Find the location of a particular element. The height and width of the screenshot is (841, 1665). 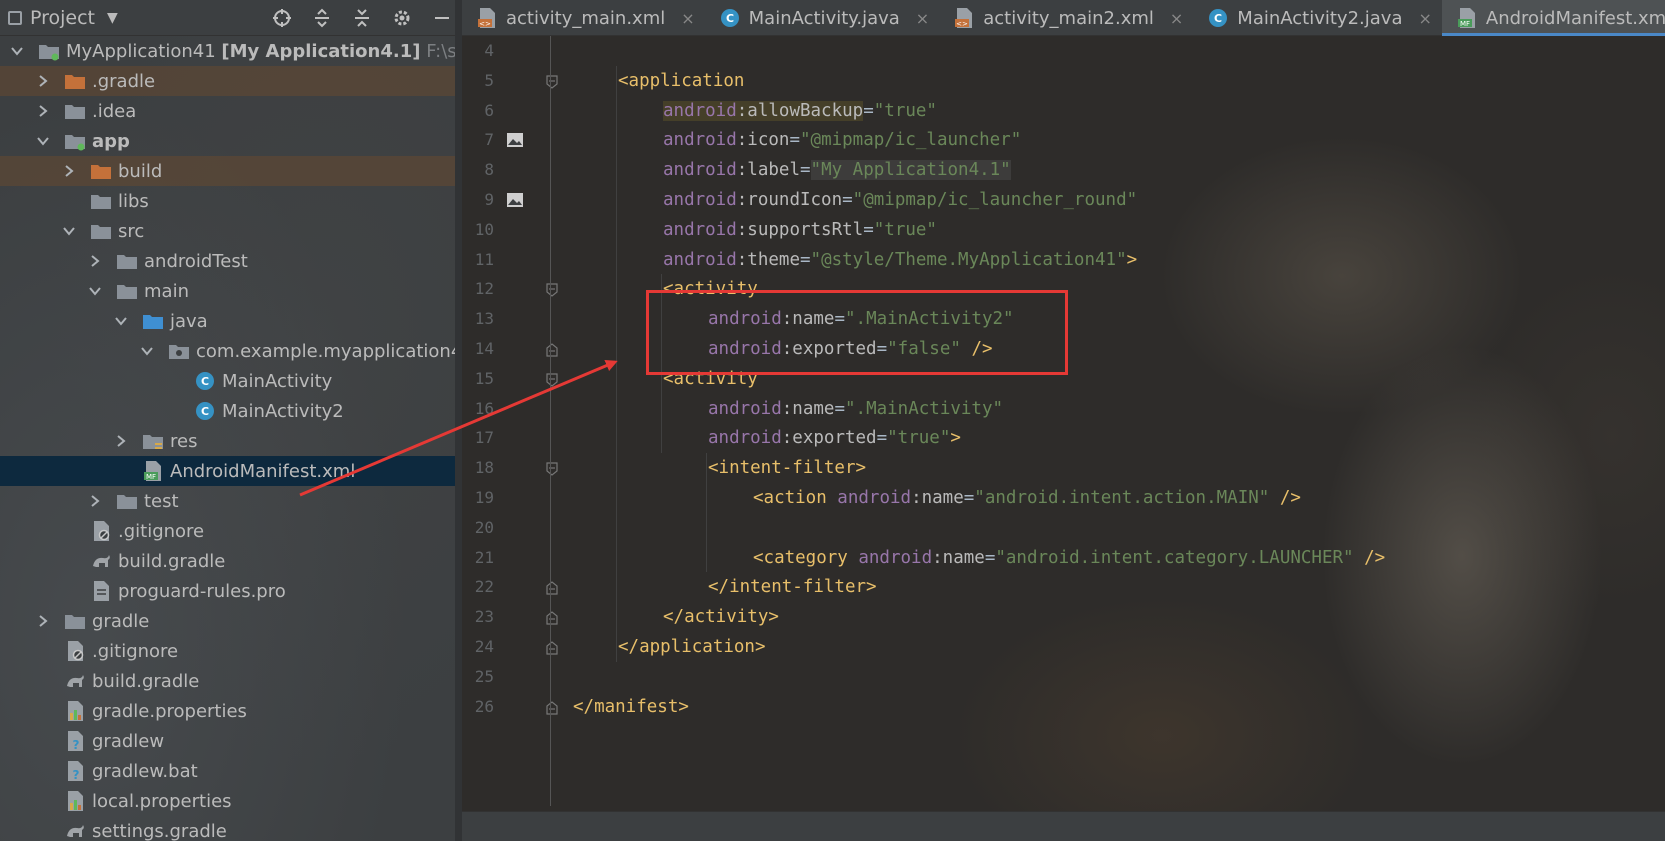

code-token: android is located at coordinates (700, 140).